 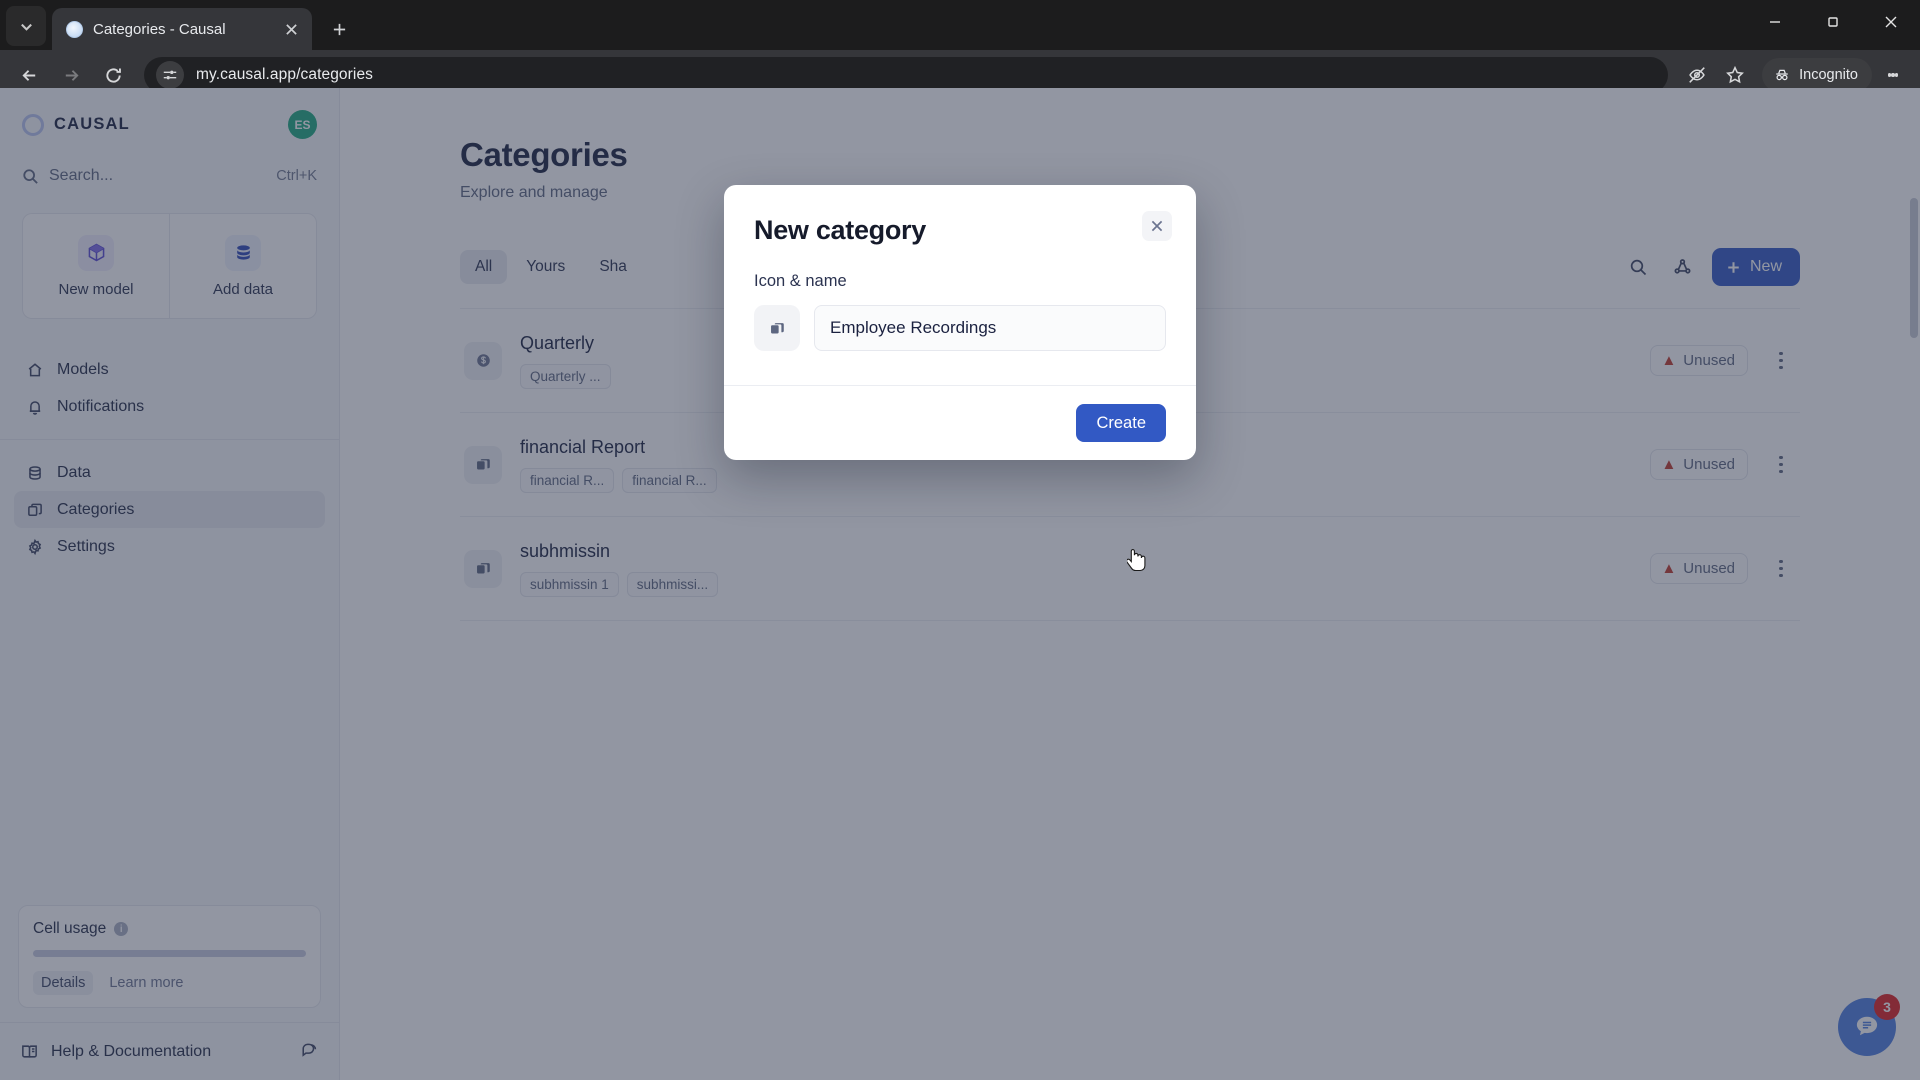 What do you see at coordinates (1157, 226) in the screenshot?
I see `close-icon` at bounding box center [1157, 226].